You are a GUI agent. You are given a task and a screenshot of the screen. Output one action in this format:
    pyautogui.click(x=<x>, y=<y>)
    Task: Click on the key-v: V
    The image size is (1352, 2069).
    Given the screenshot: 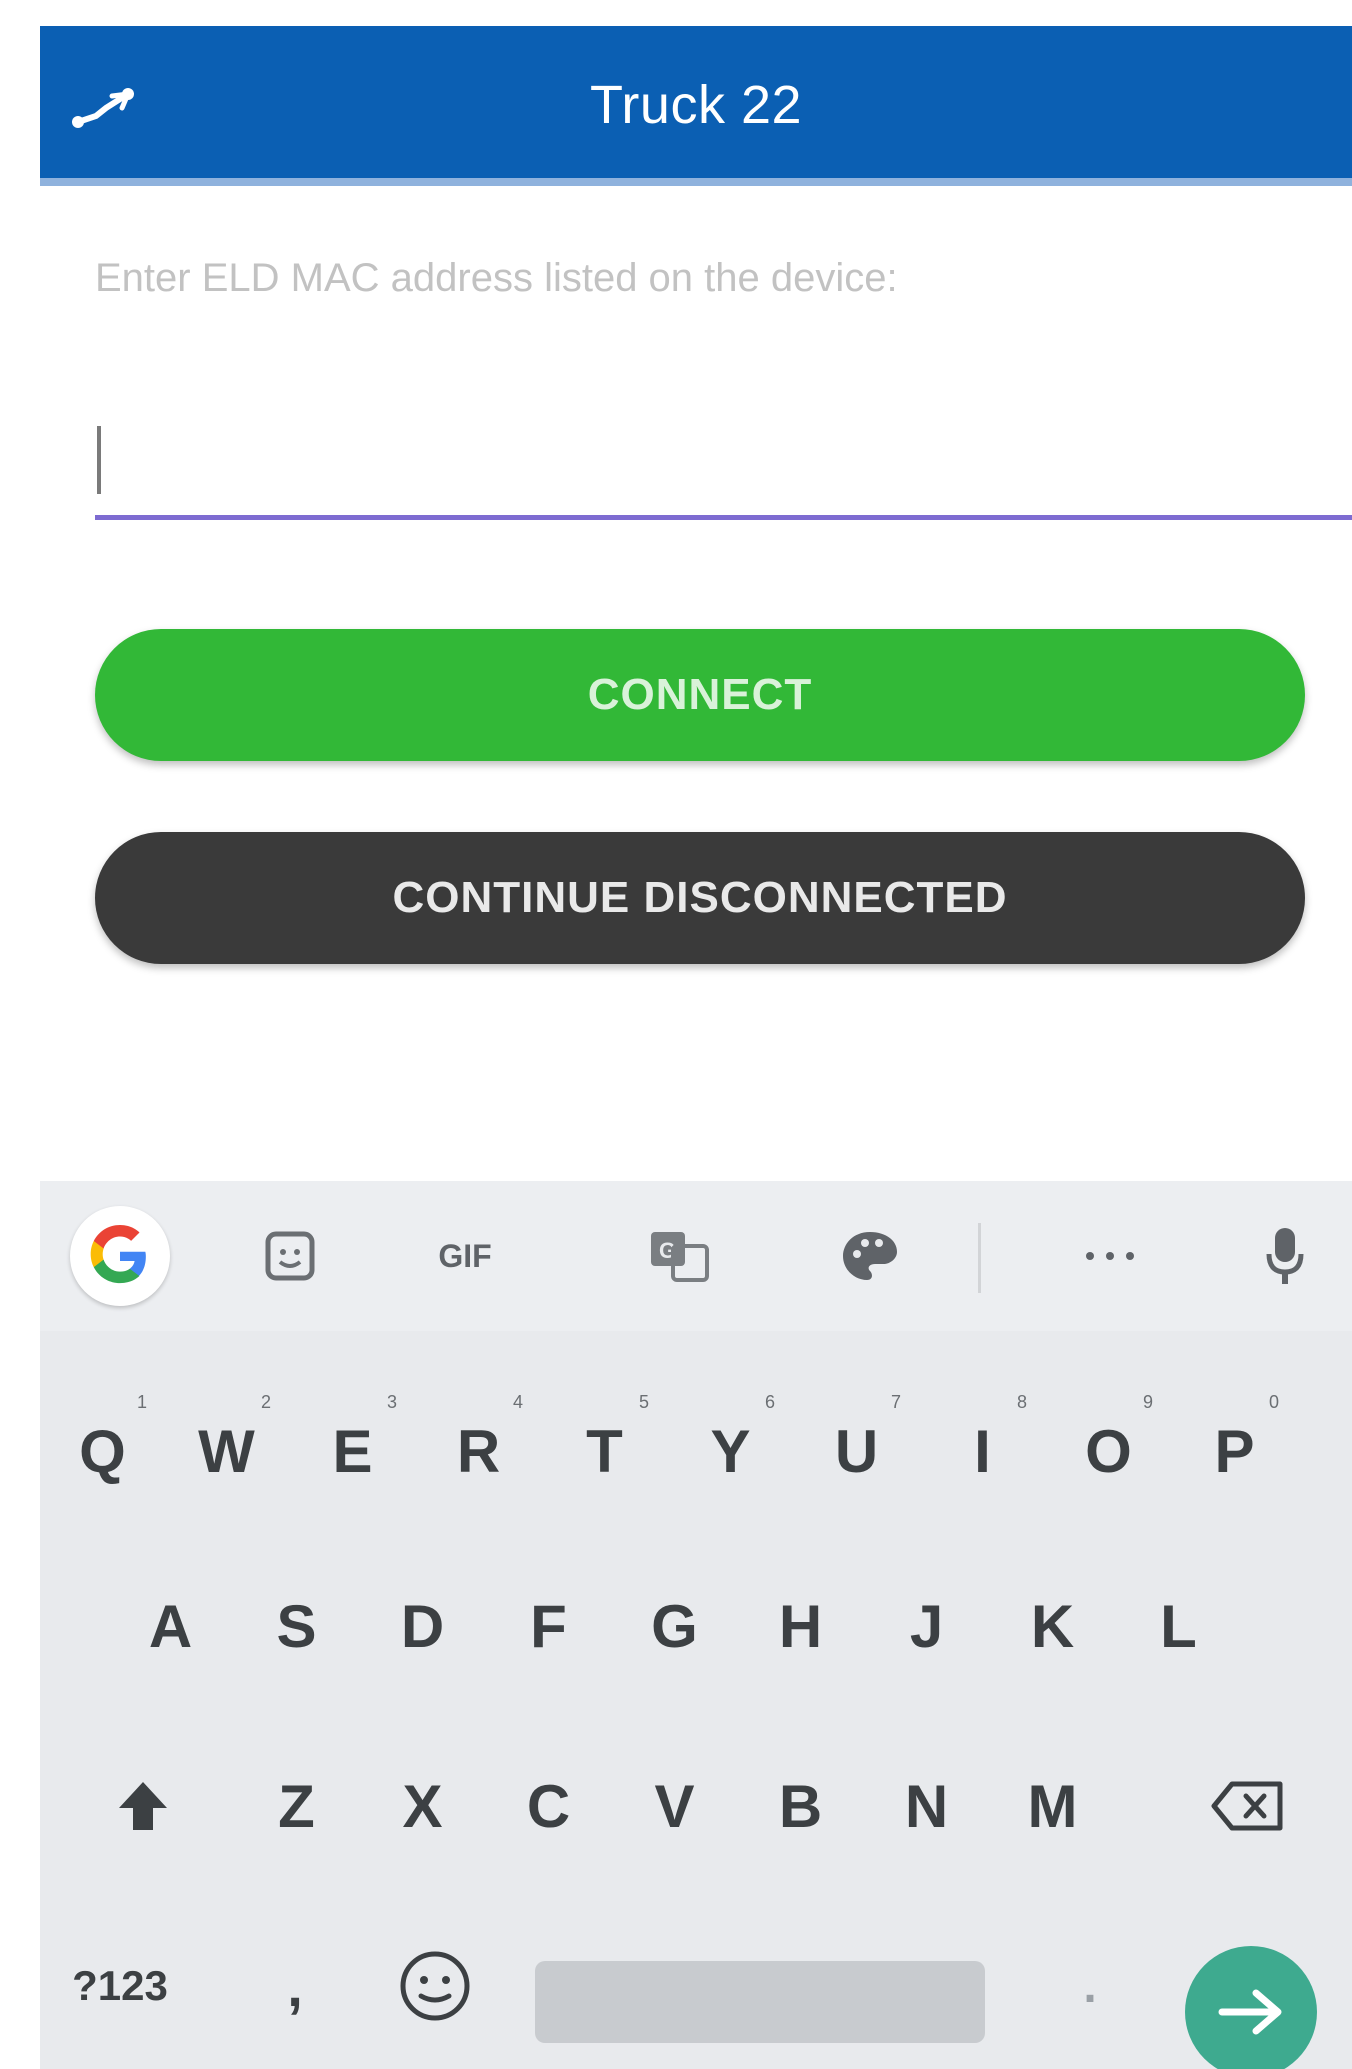 What is the action you would take?
    pyautogui.click(x=674, y=1806)
    